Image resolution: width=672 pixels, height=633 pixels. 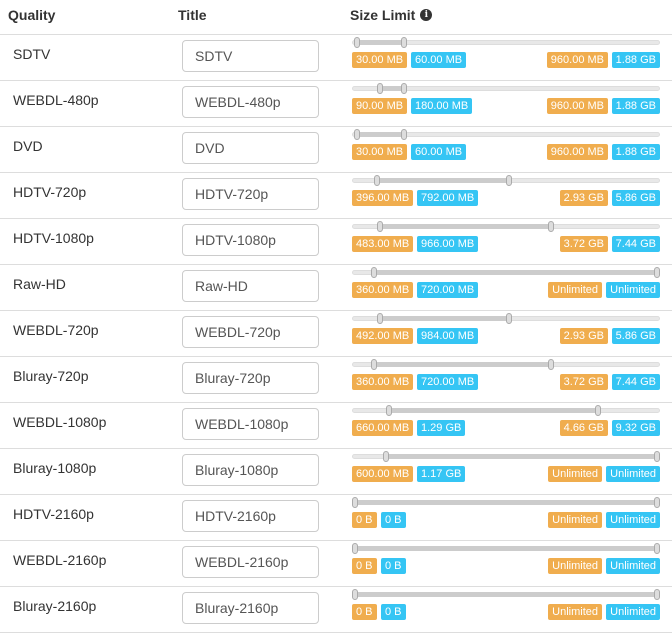 I want to click on table-row: DVD 30.00 MB60.00 MB 960.00 MB1.88 GB, so click(x=336, y=150).